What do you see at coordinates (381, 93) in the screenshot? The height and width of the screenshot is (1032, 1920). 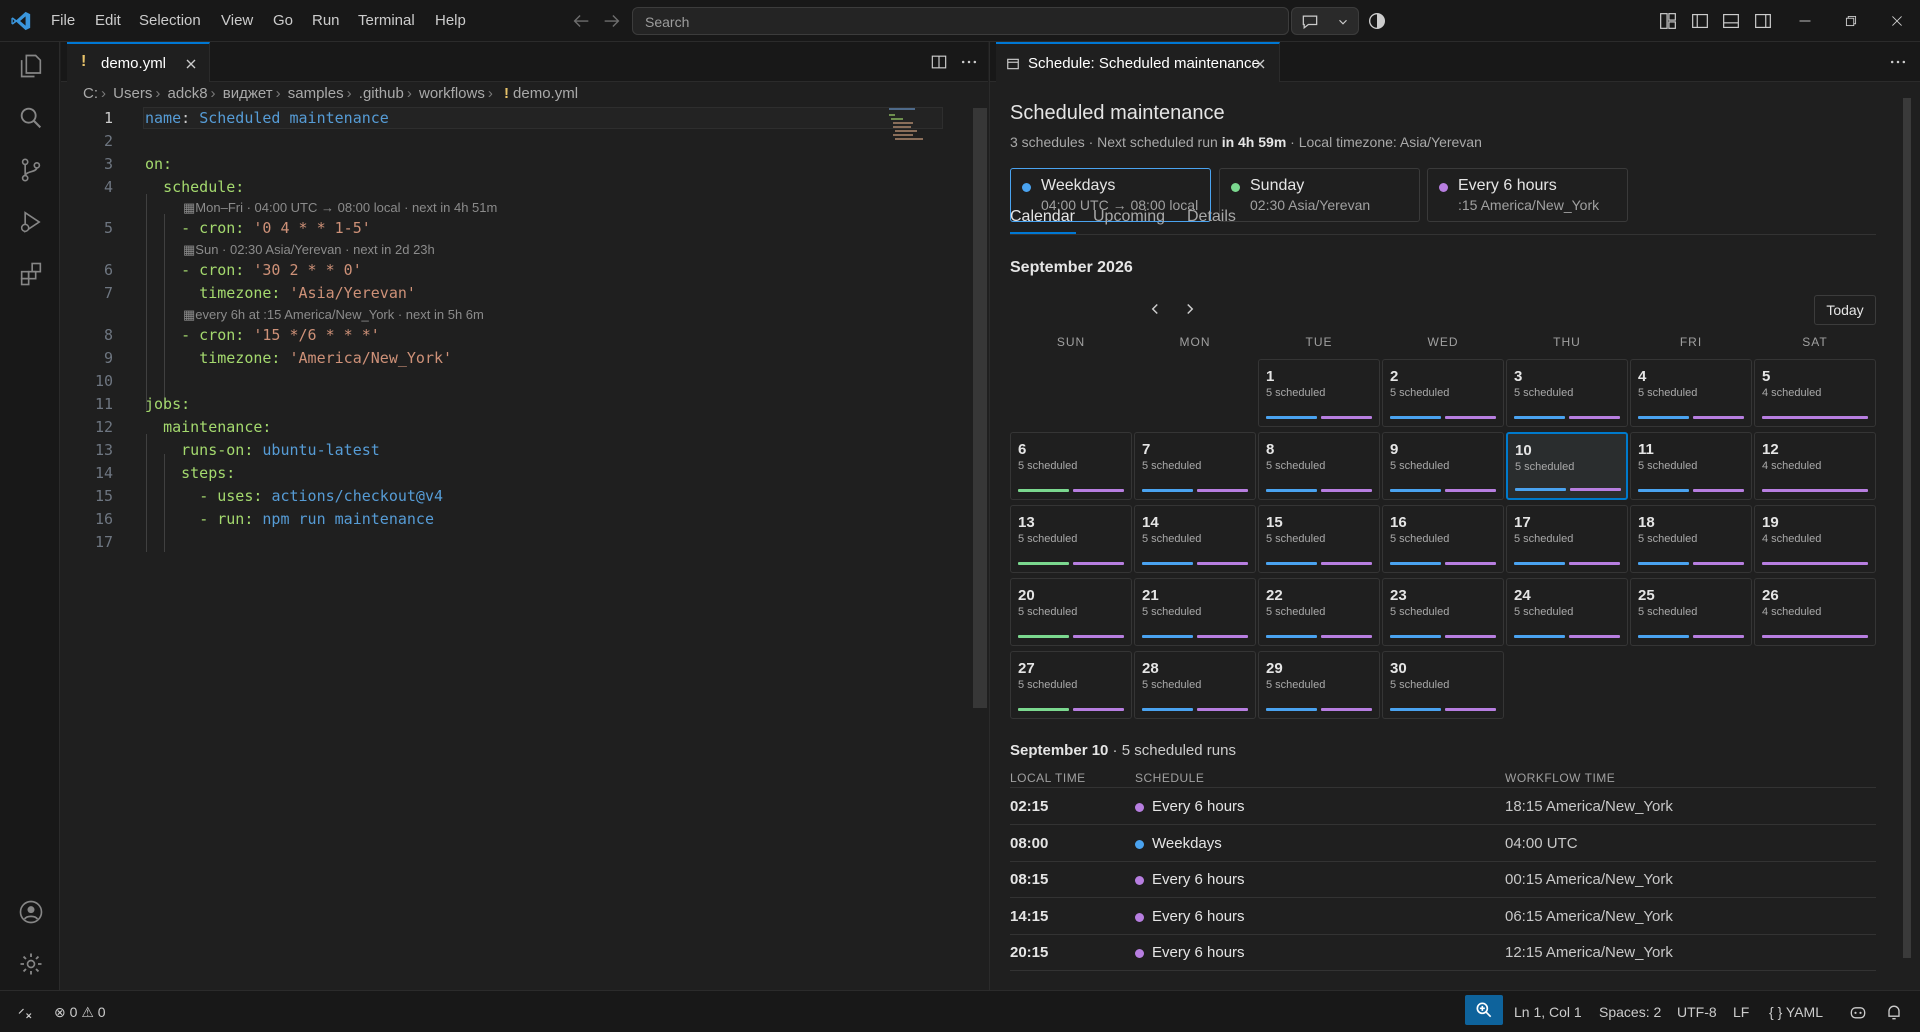 I see `breadcrumb-item: .github` at bounding box center [381, 93].